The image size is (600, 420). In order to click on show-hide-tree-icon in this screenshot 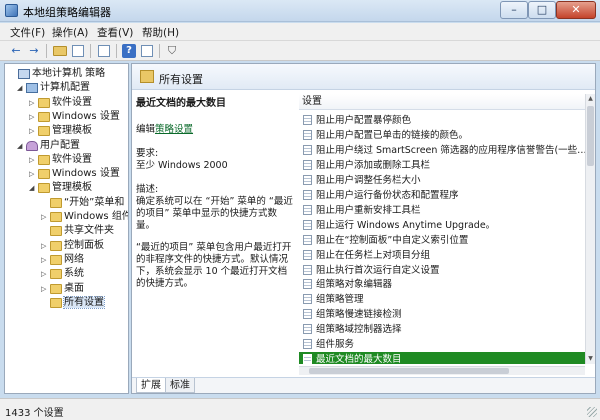, I will do `click(78, 51)`.